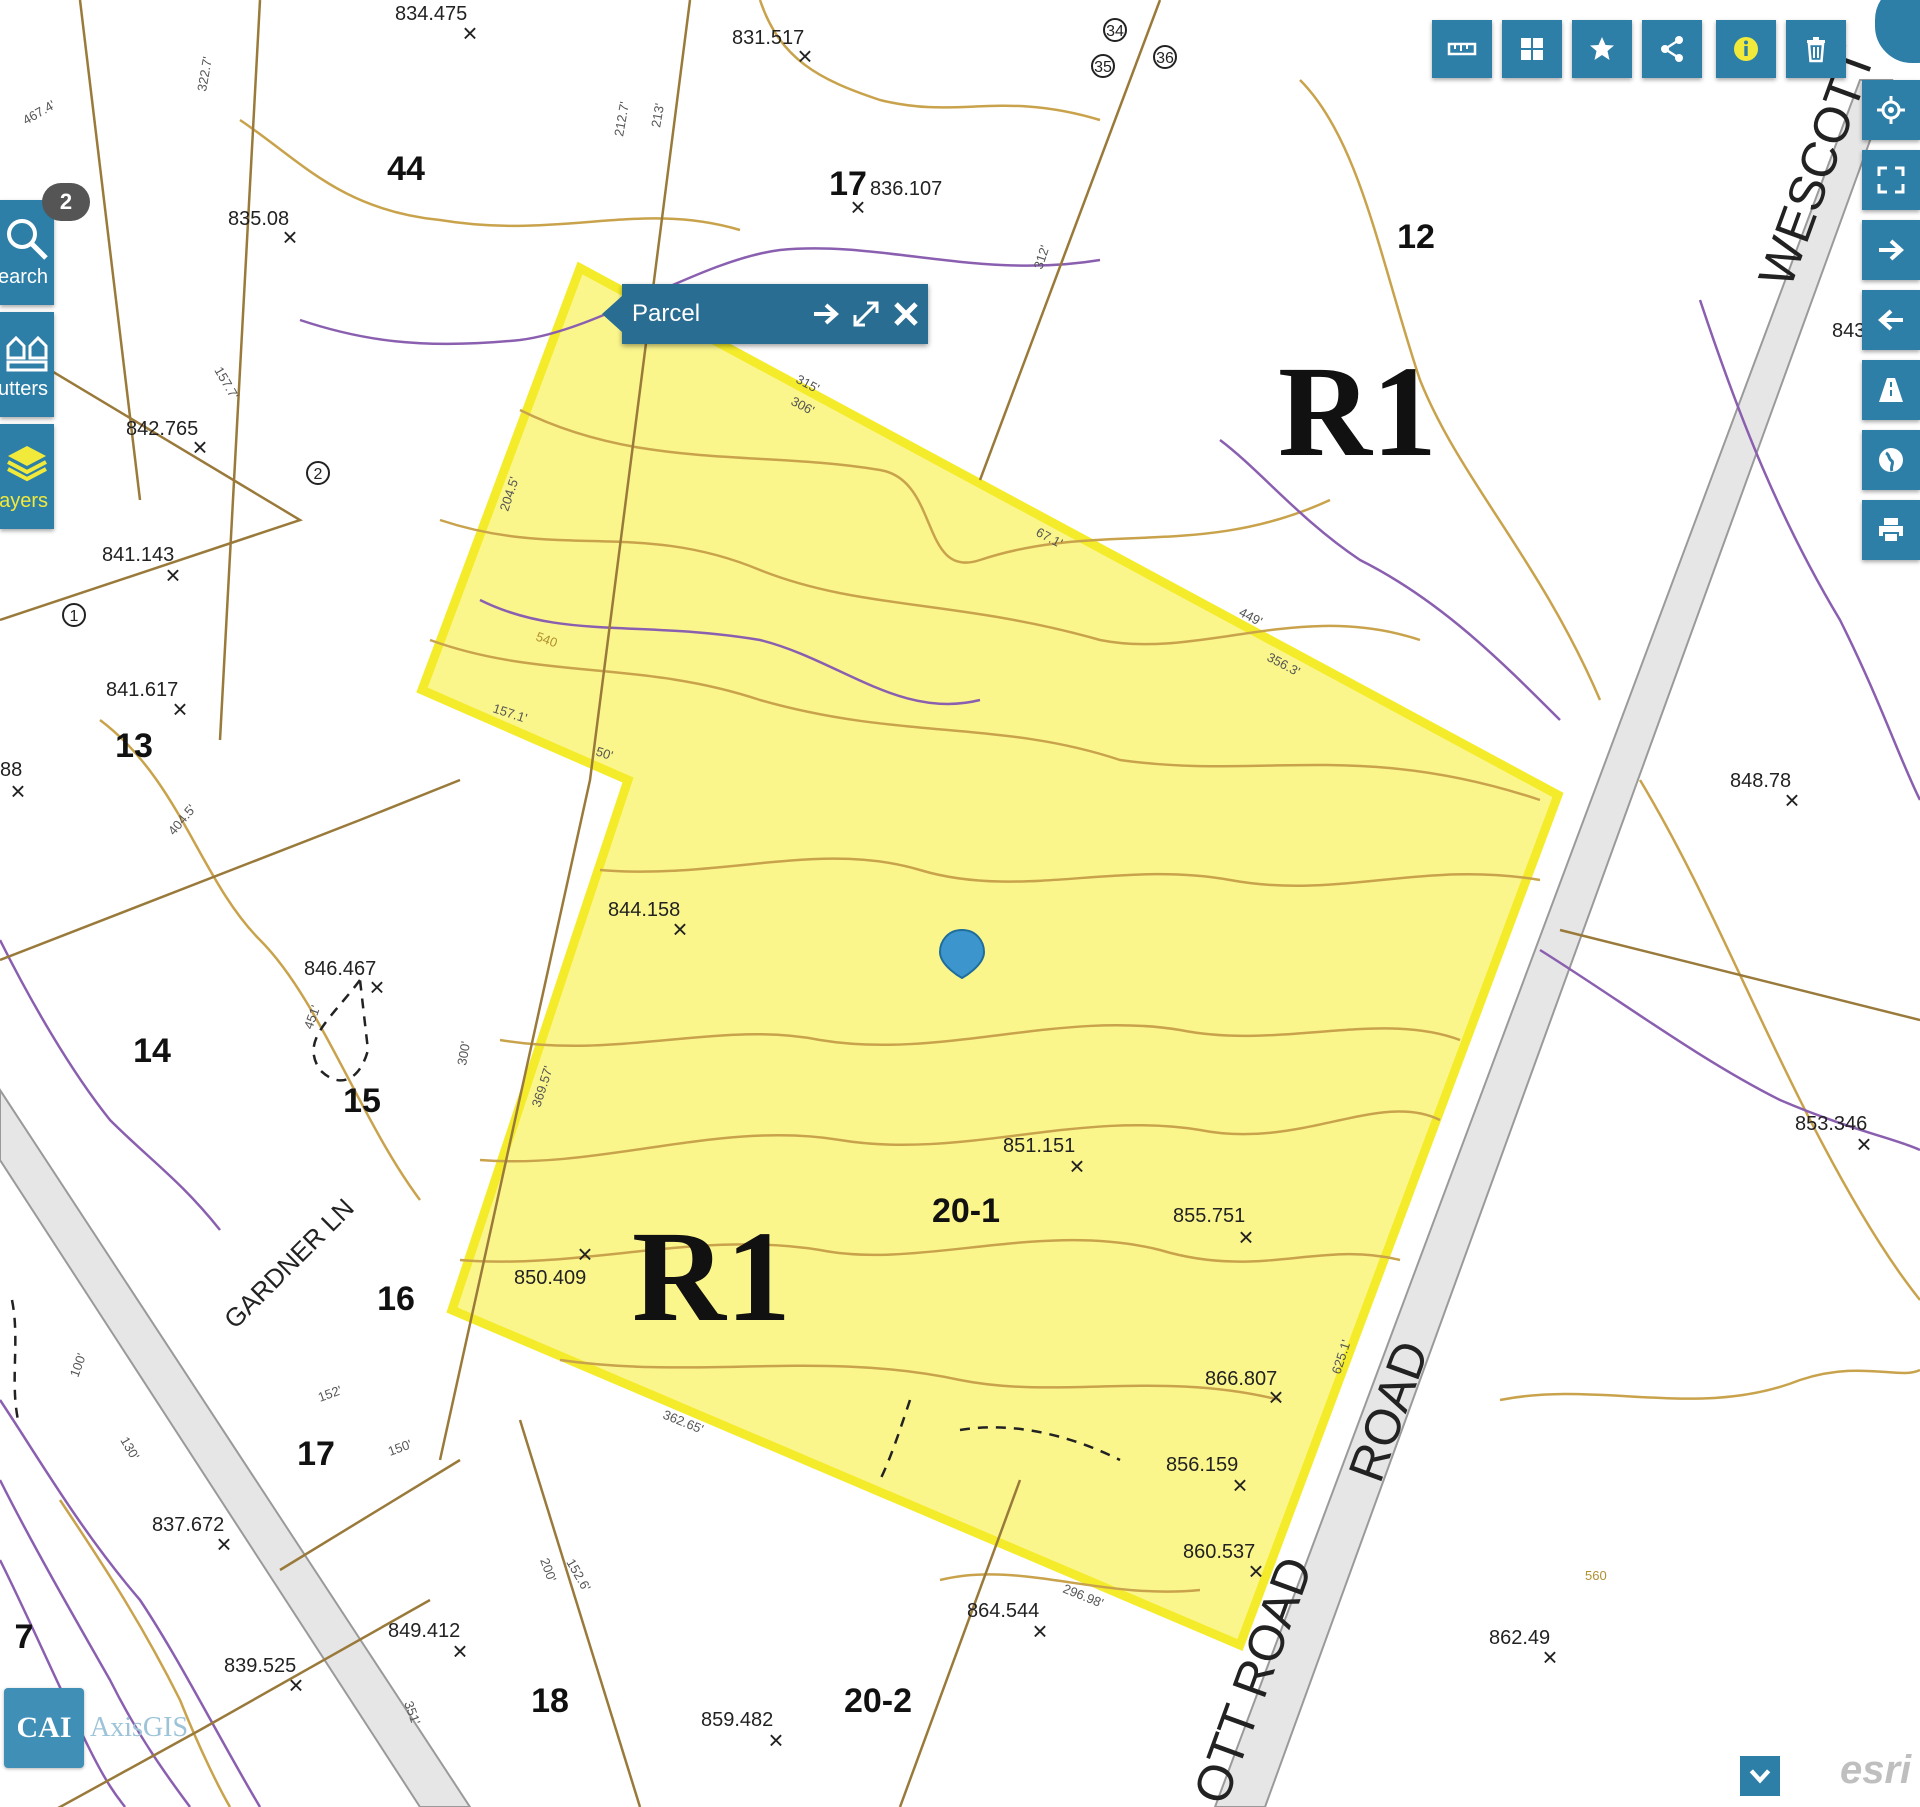 This screenshot has width=1920, height=1807. I want to click on chevron-down-icon, so click(1760, 1776).